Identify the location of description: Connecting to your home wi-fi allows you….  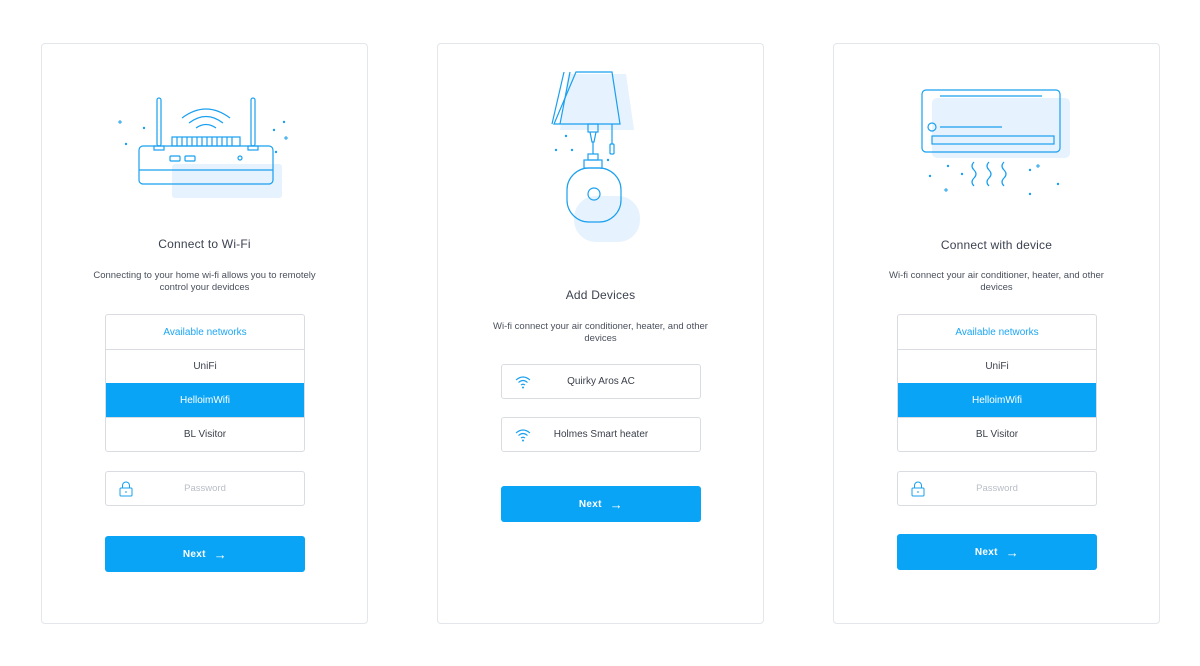
(204, 281).